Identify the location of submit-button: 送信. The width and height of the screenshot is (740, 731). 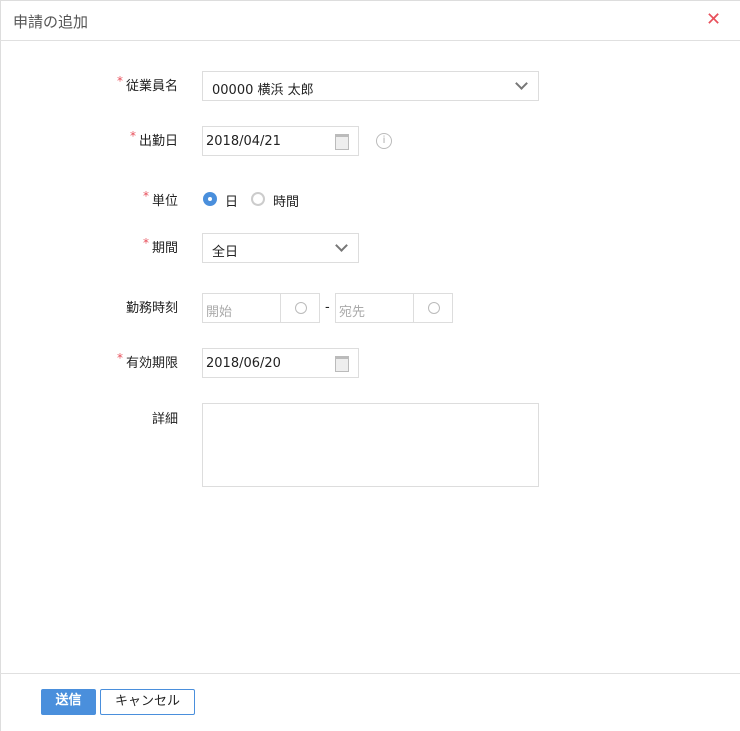
(68, 702).